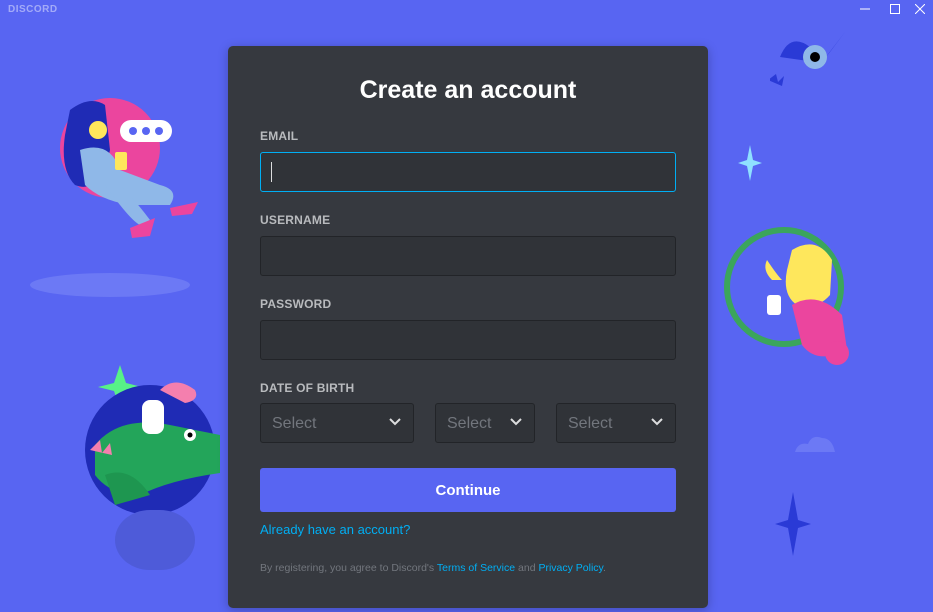 This screenshot has width=933, height=612. Describe the element at coordinates (616, 423) in the screenshot. I see `dob-year-select: Select` at that location.